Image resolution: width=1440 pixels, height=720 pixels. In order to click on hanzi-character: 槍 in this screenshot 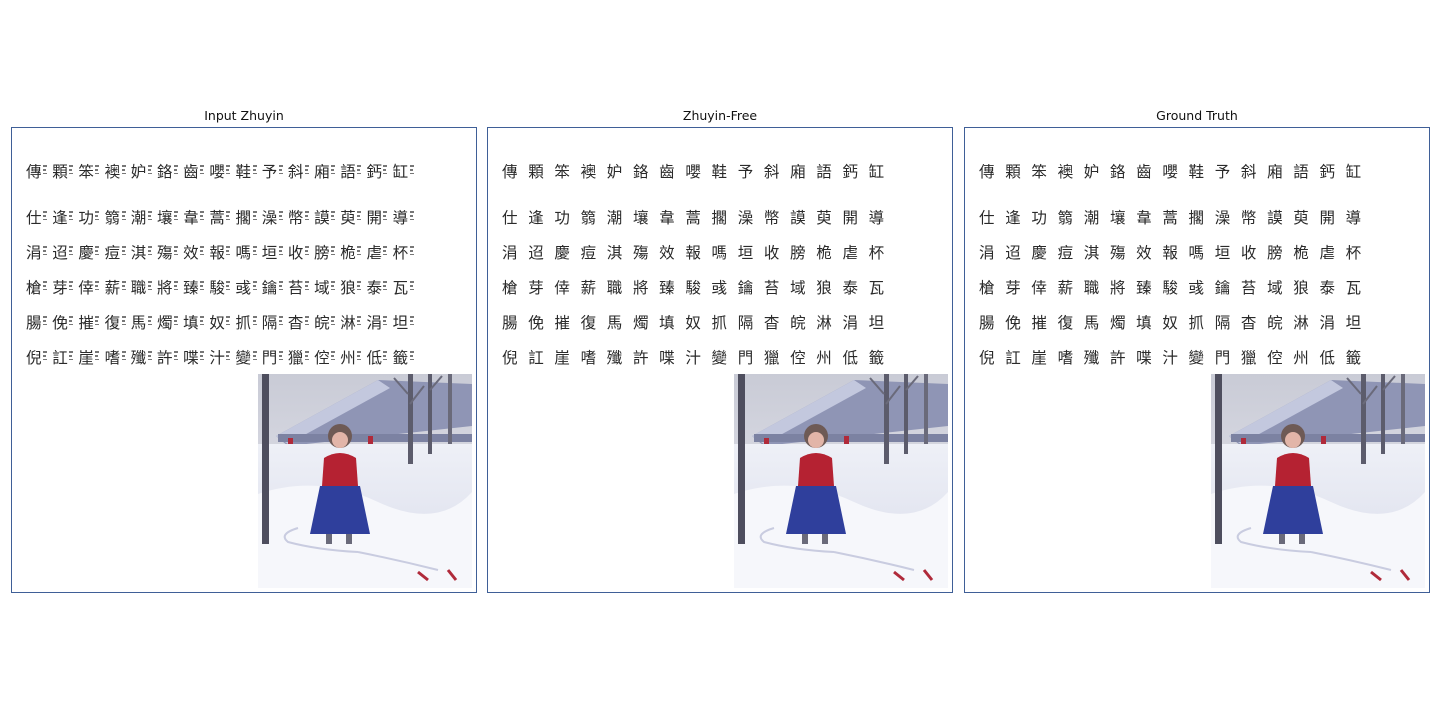, I will do `click(34, 288)`.